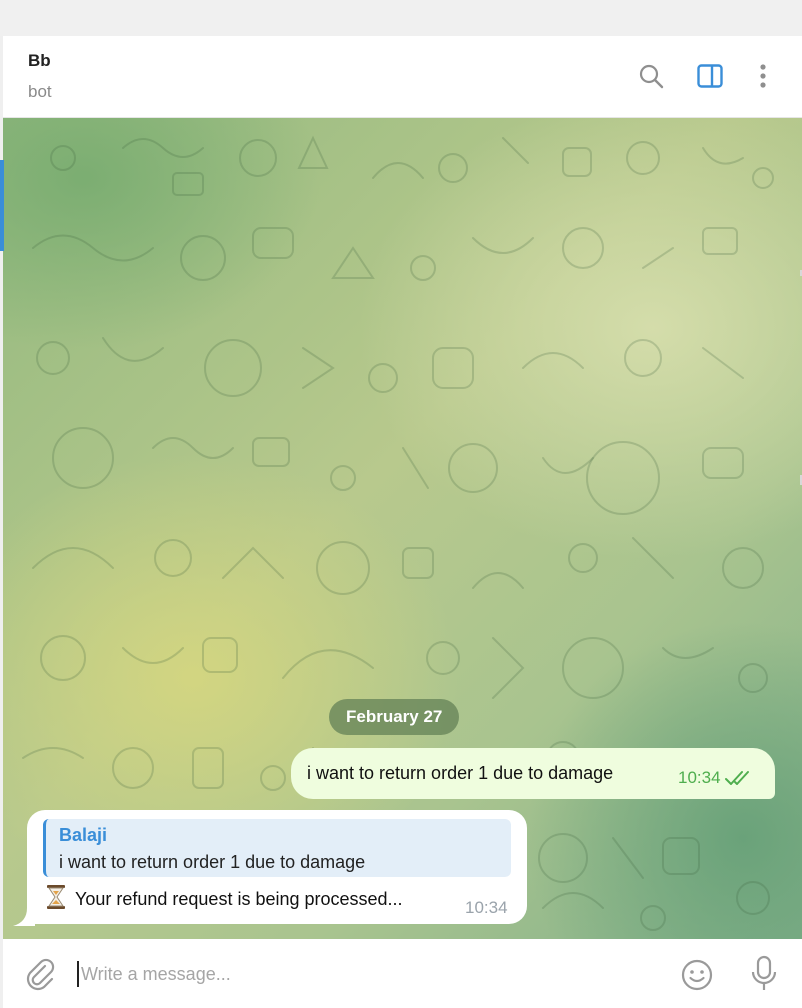 This screenshot has width=802, height=1008. Describe the element at coordinates (83, 835) in the screenshot. I see `reply-author: Balaji` at that location.